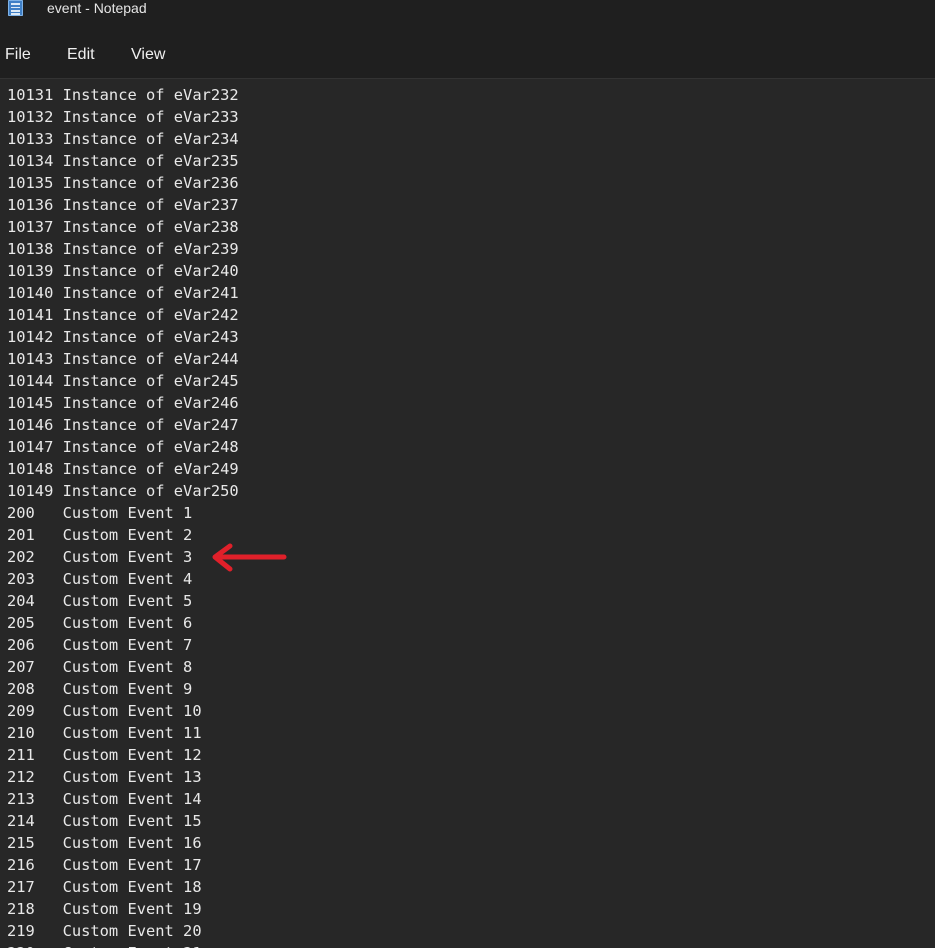  Describe the element at coordinates (123, 945) in the screenshot. I see `text-line: 220 Custom Event 21` at that location.